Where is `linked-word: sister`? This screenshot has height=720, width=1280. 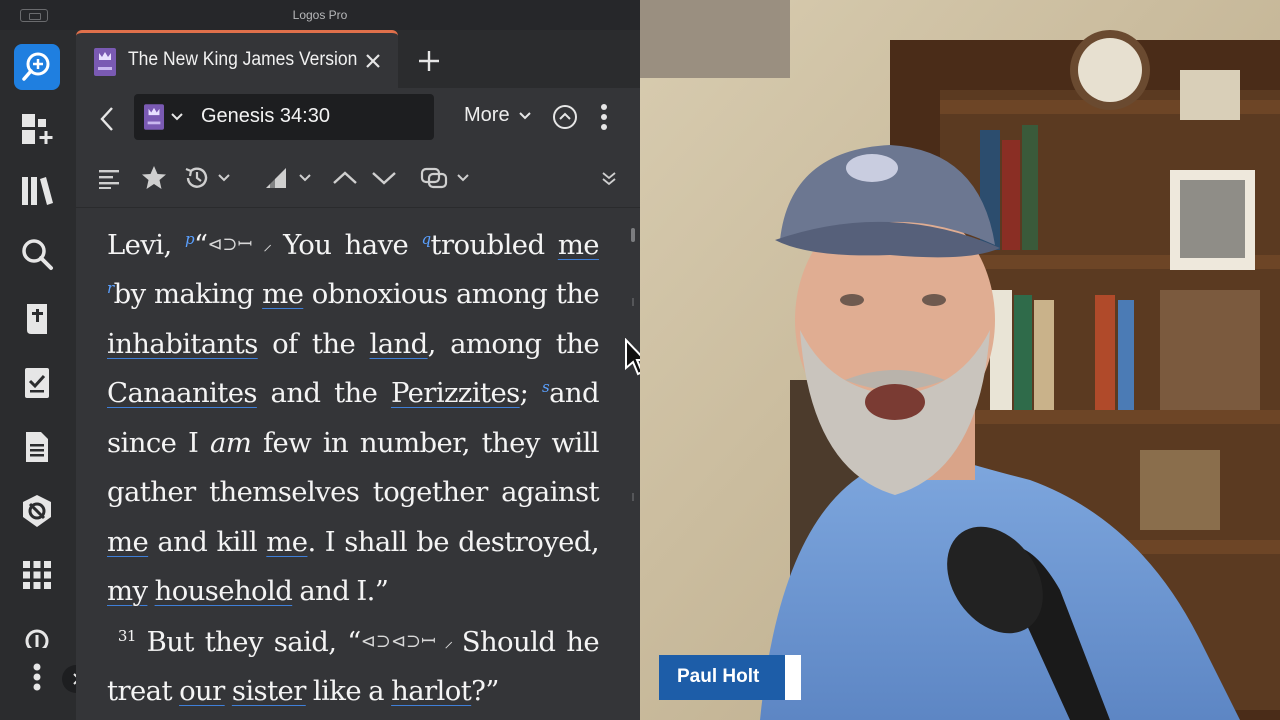 linked-word: sister is located at coordinates (269, 691).